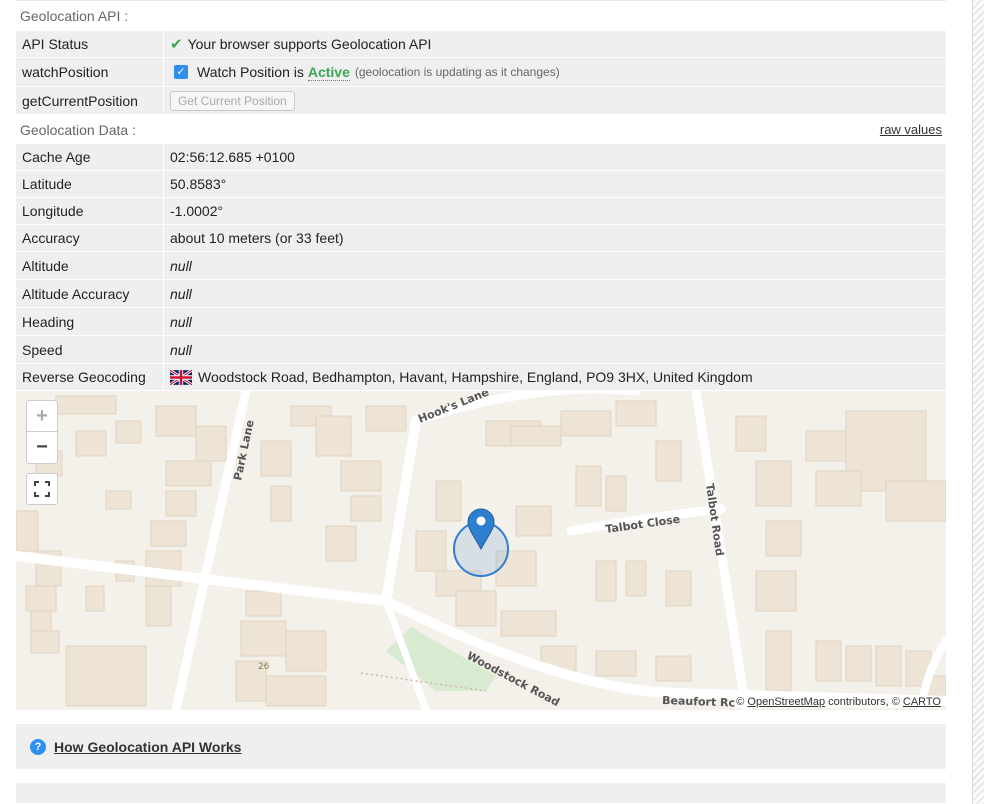 The image size is (984, 804). I want to click on data-row-latitude: Latitude 50.8583°, so click(481, 184).